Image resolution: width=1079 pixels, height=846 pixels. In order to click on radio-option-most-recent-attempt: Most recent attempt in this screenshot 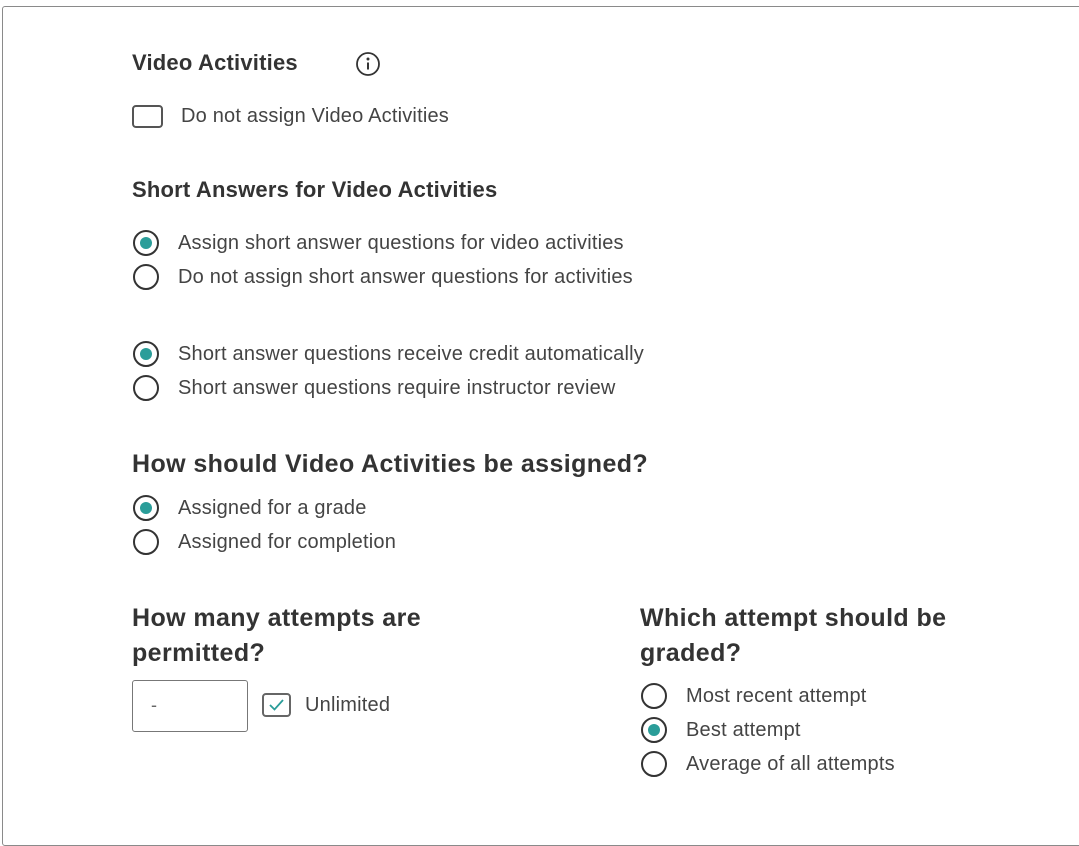, I will do `click(754, 696)`.